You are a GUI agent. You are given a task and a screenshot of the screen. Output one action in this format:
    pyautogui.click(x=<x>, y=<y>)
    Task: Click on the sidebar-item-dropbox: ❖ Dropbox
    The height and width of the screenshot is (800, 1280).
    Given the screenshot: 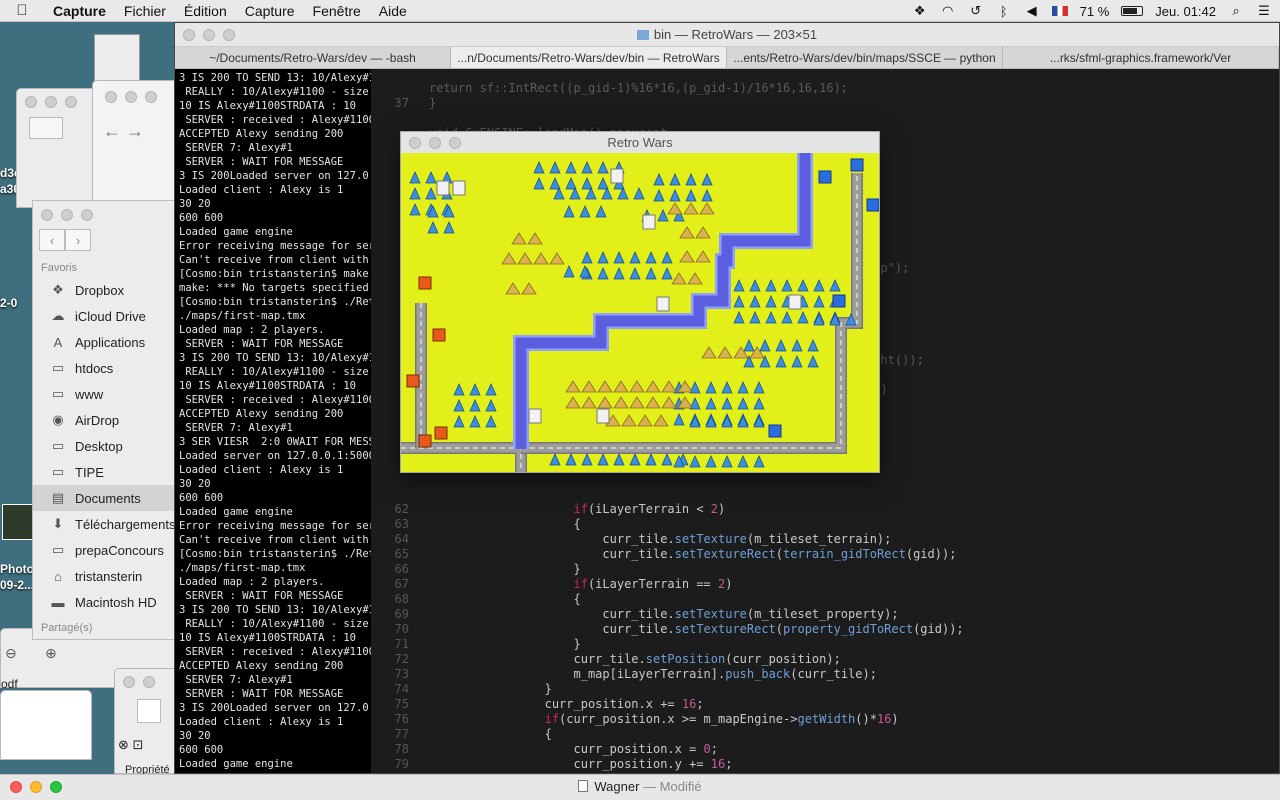 What is the action you would take?
    pyautogui.click(x=112, y=290)
    